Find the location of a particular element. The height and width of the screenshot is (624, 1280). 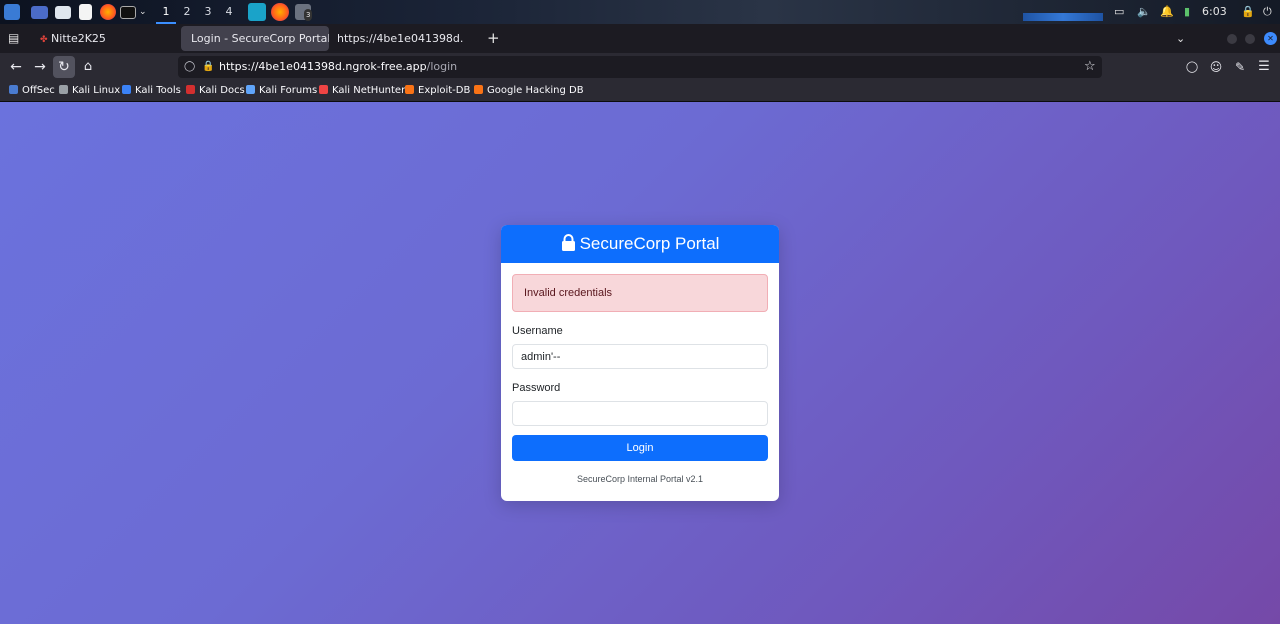

padlock-icon: 🔒 is located at coordinates (208, 67).